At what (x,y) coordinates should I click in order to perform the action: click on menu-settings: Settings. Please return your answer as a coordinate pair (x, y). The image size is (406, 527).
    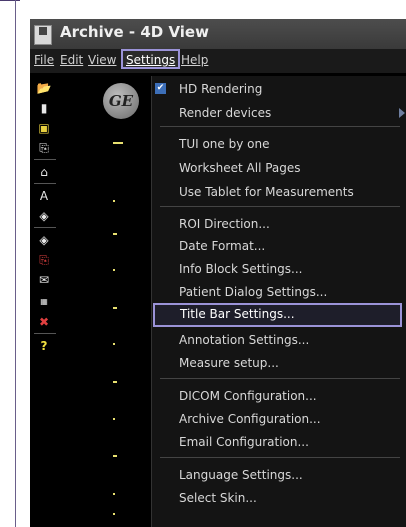
    Looking at the image, I should click on (151, 59).